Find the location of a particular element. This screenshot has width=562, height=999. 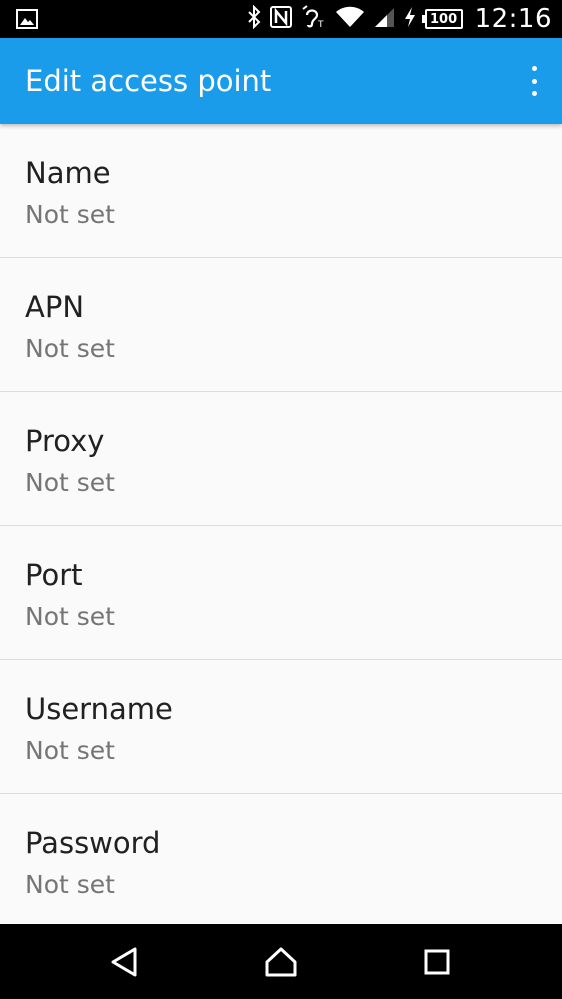

image-icon is located at coordinates (27, 19).